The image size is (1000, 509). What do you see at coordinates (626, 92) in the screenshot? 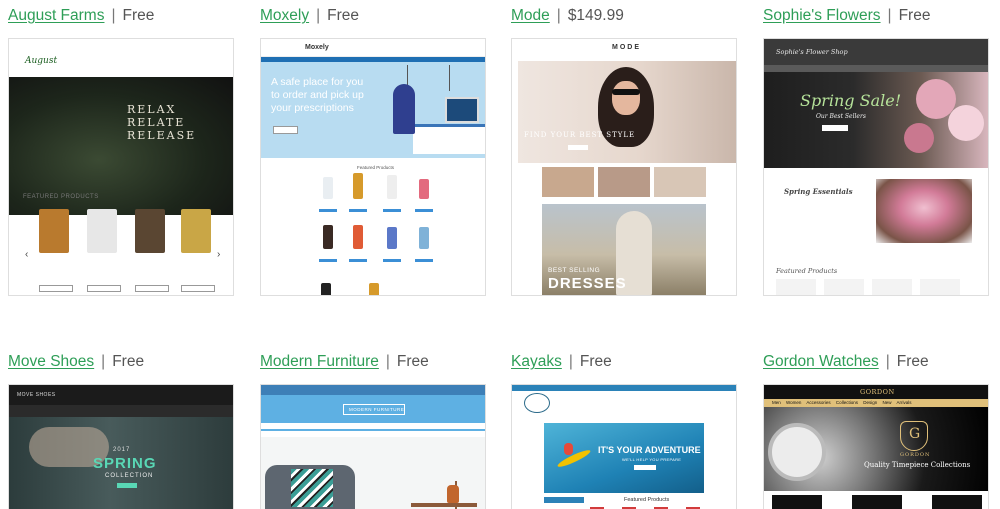
I see `sunglasses-icon` at bounding box center [626, 92].